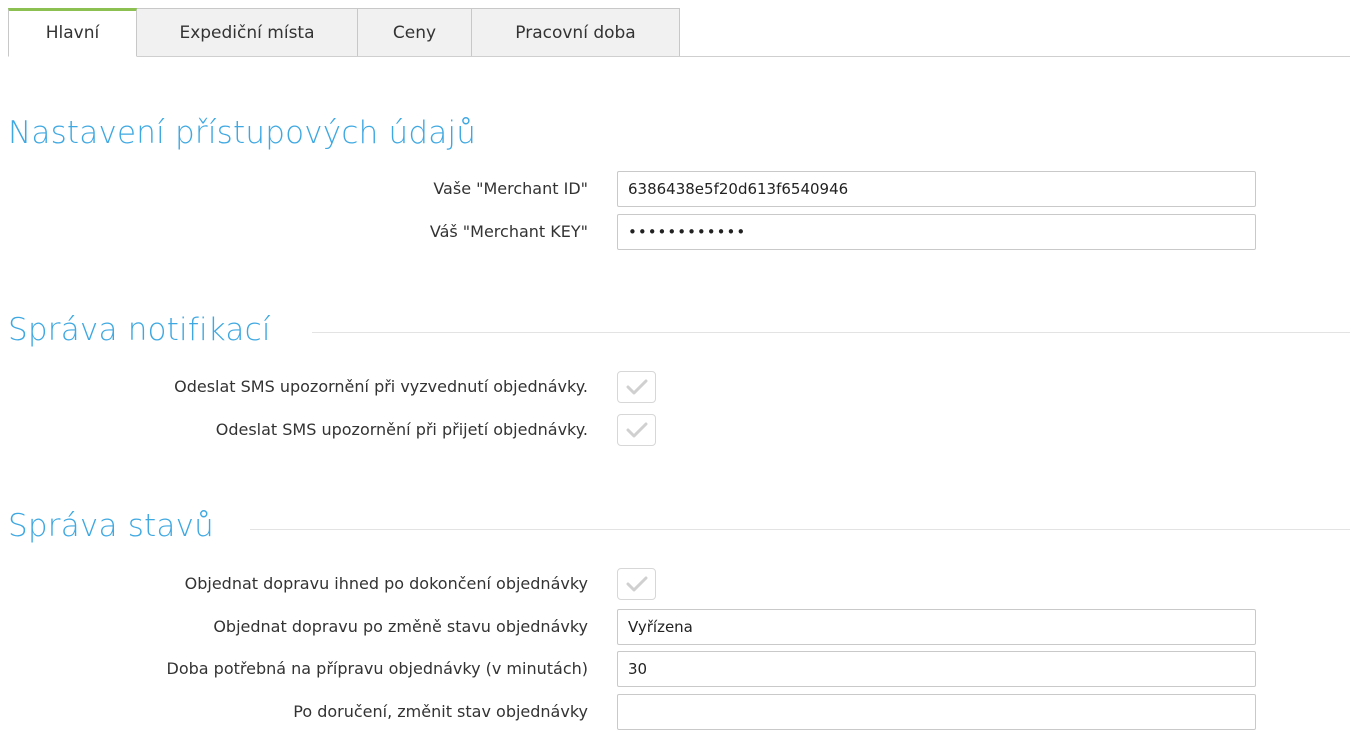 Image resolution: width=1350 pixels, height=750 pixels. I want to click on order-on-complete-checkbox, so click(636, 584).